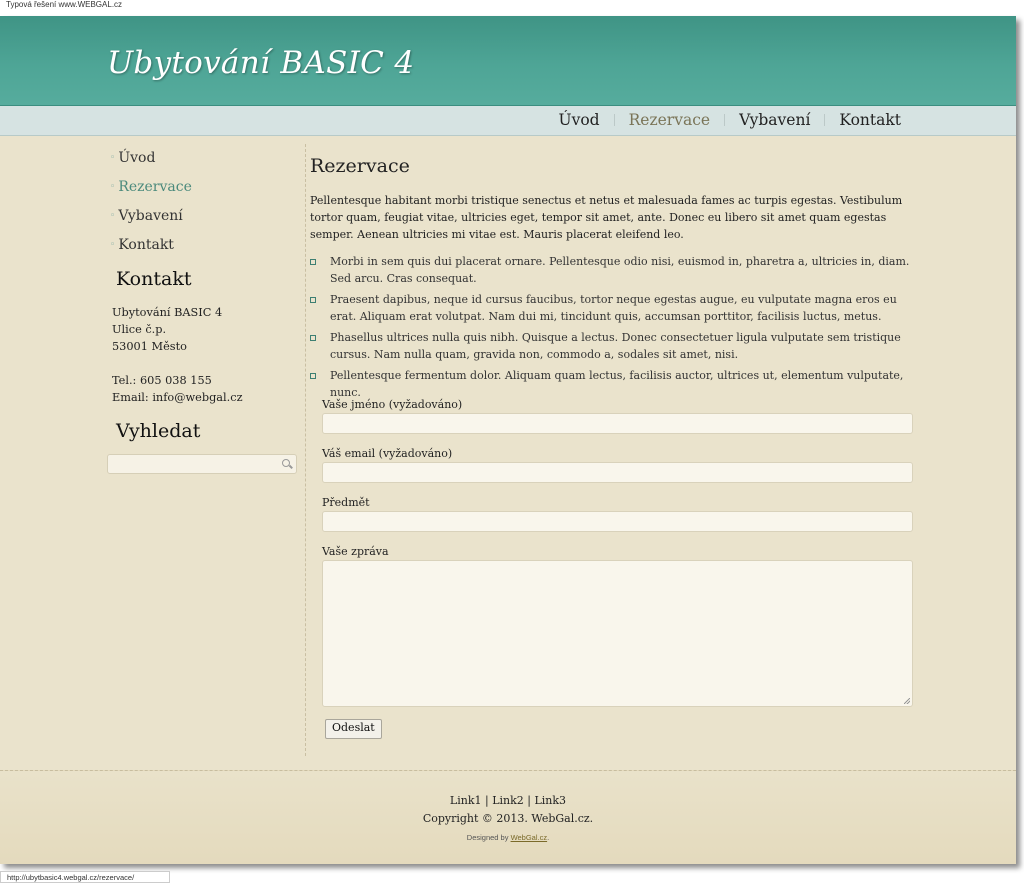  Describe the element at coordinates (85, 877) in the screenshot. I see `browser-status-bar: http://ubytbasic4.webgal.cz/rezervace/` at that location.